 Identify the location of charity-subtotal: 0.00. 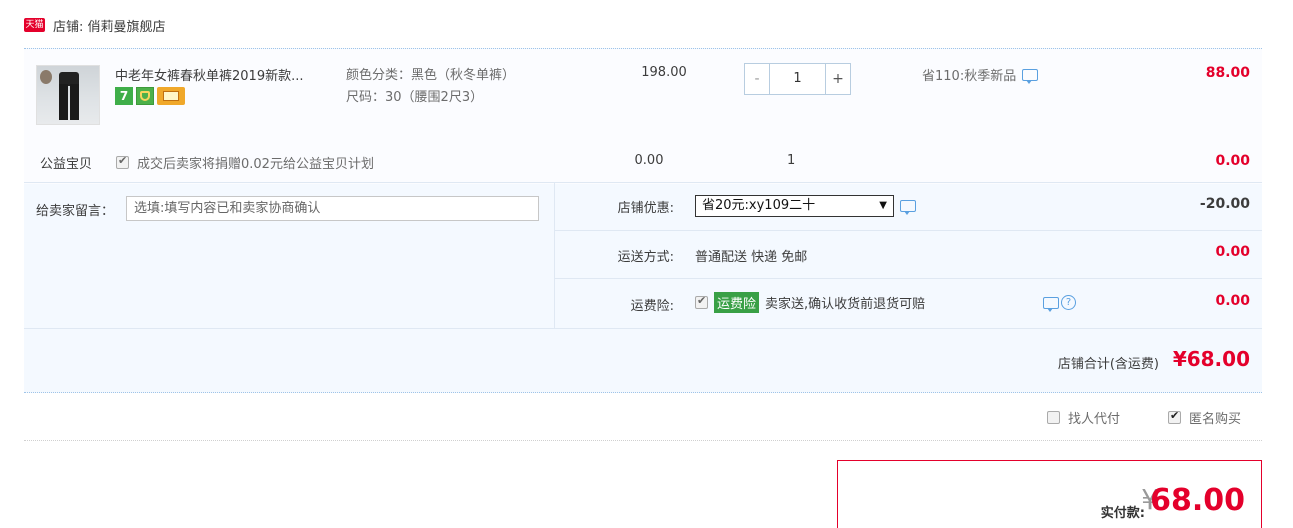
(1232, 161).